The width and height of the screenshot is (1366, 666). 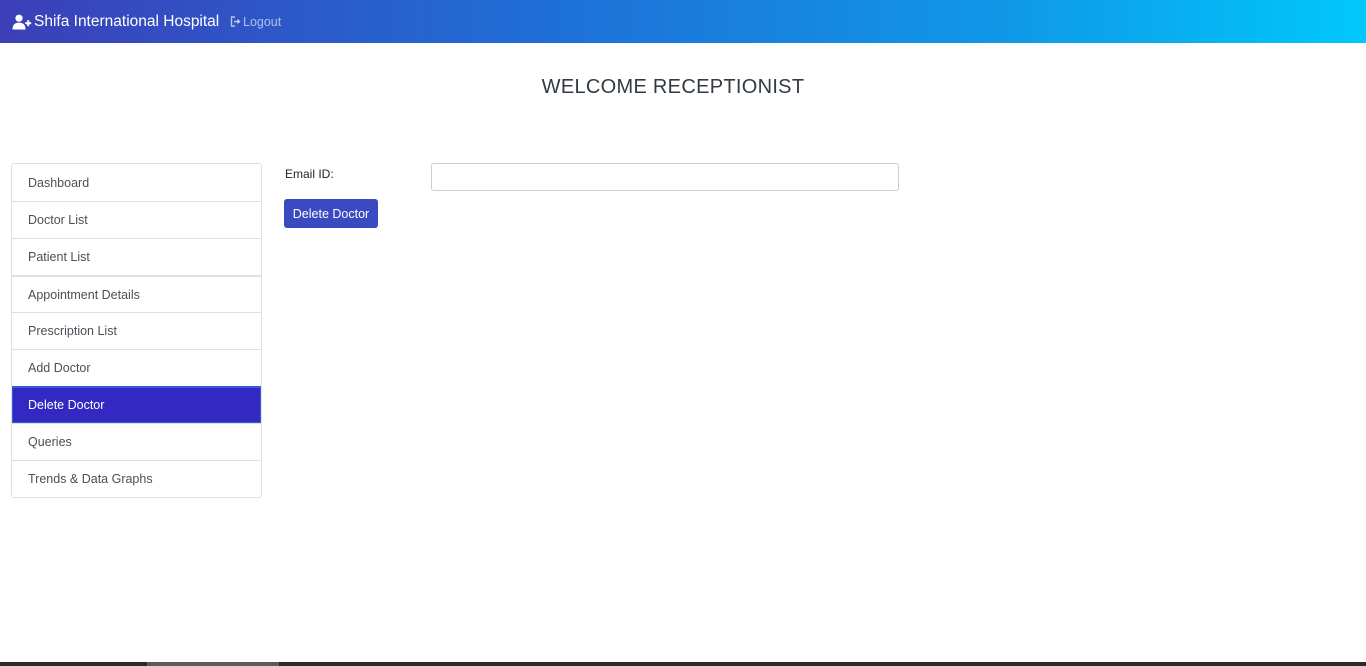 What do you see at coordinates (136, 404) in the screenshot?
I see `sidebar-item-delete-doctor: Delete Doctor` at bounding box center [136, 404].